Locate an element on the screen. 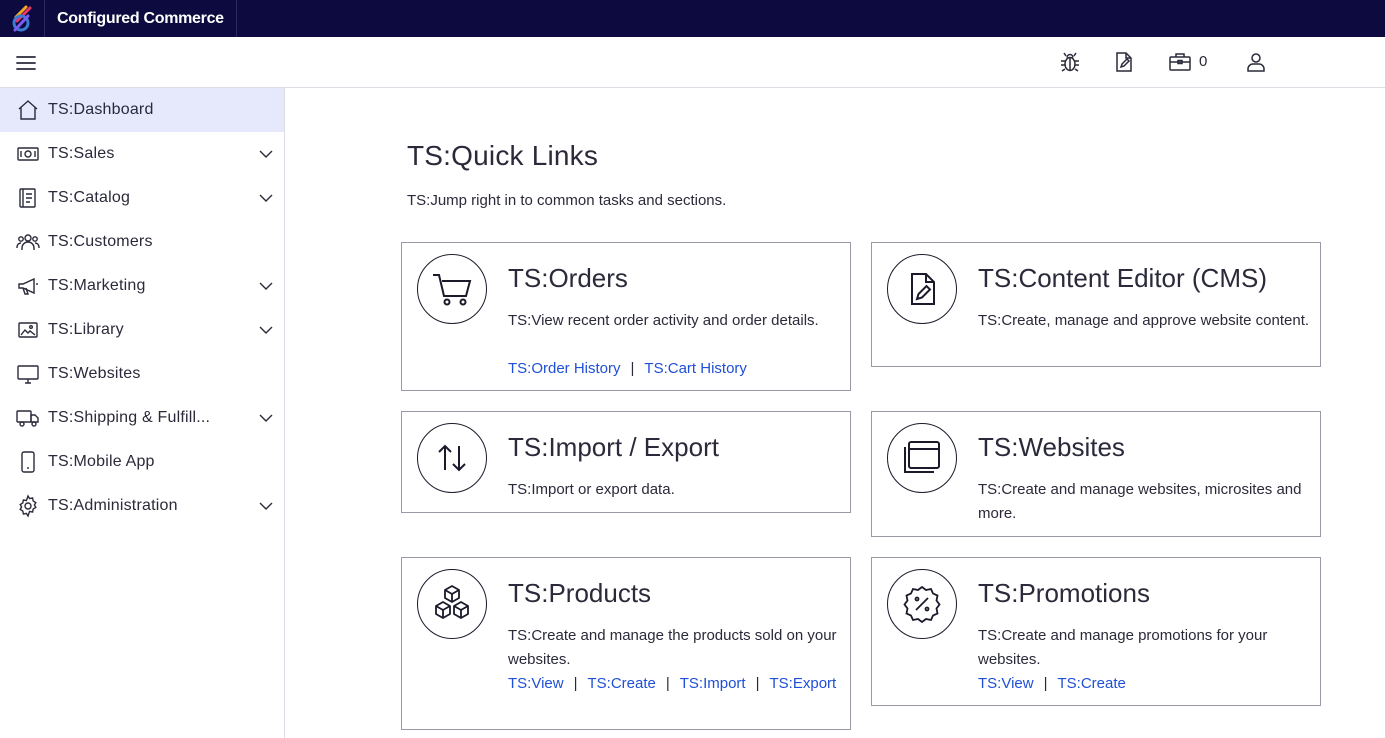 This screenshot has width=1385, height=738. import-export-arrows-icon is located at coordinates (452, 458).